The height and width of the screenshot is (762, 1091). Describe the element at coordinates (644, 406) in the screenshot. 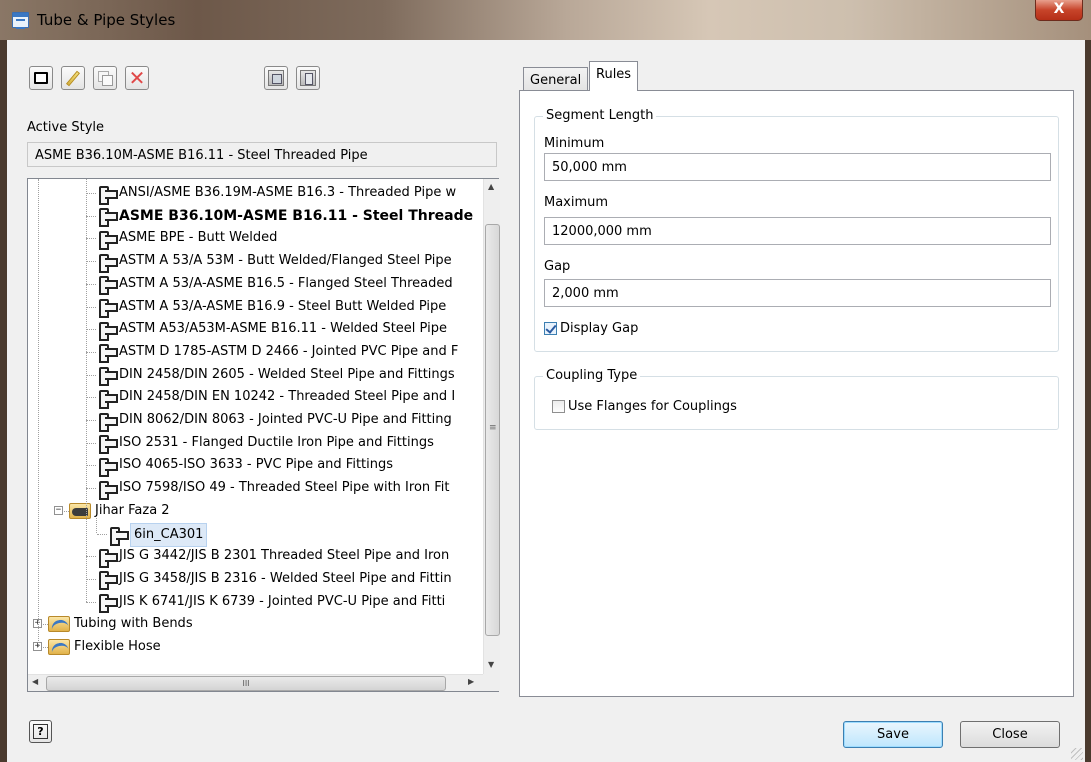

I see `use-flanges-checkbox: Use Flanges for Couplings` at that location.